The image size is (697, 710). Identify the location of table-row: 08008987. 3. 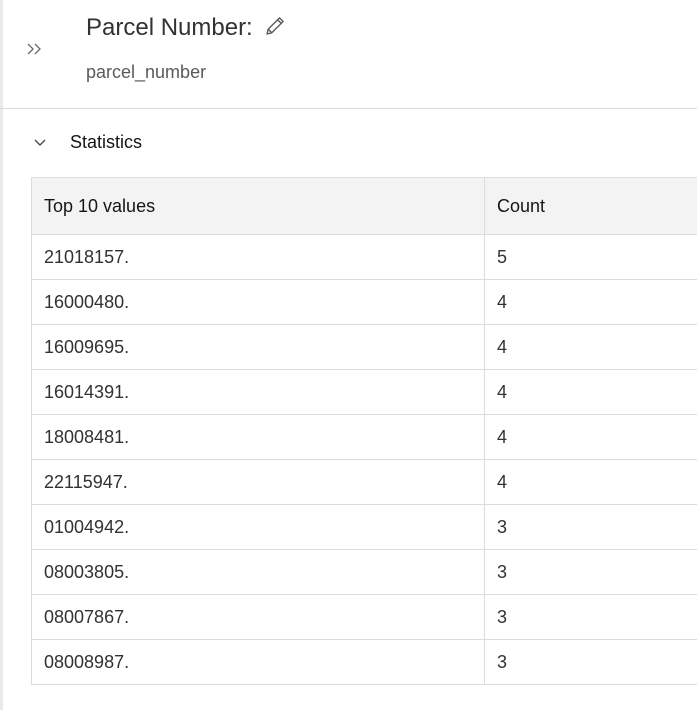
(364, 662).